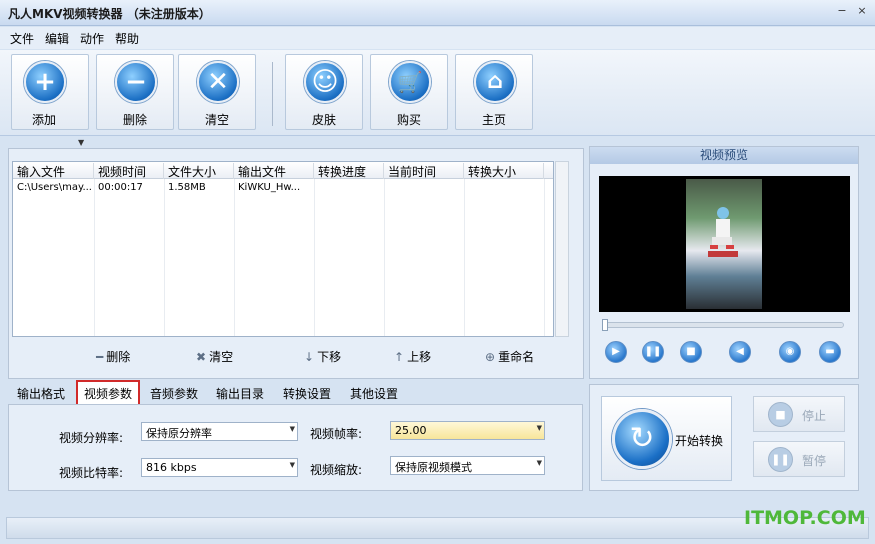 The width and height of the screenshot is (875, 544). I want to click on cell-duration: 00:00:17, so click(120, 187).